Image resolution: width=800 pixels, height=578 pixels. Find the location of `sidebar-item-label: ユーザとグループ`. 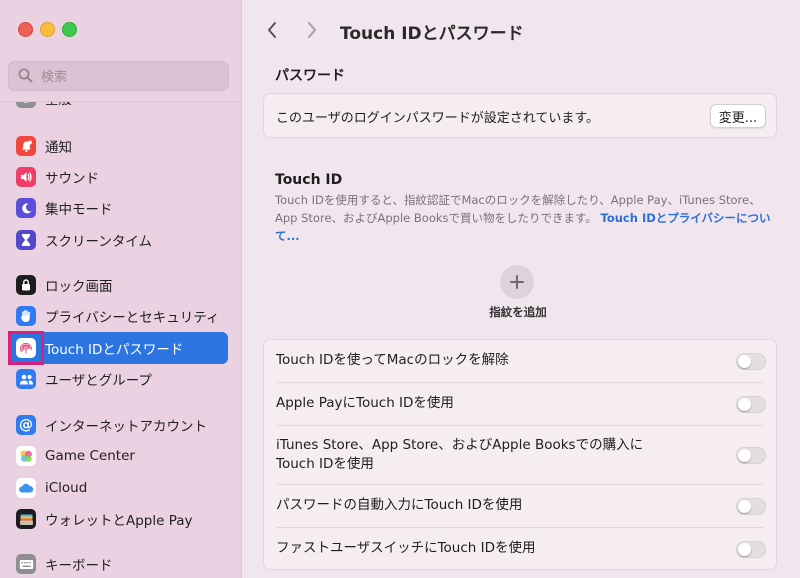

sidebar-item-label: ユーザとグループ is located at coordinates (98, 381).